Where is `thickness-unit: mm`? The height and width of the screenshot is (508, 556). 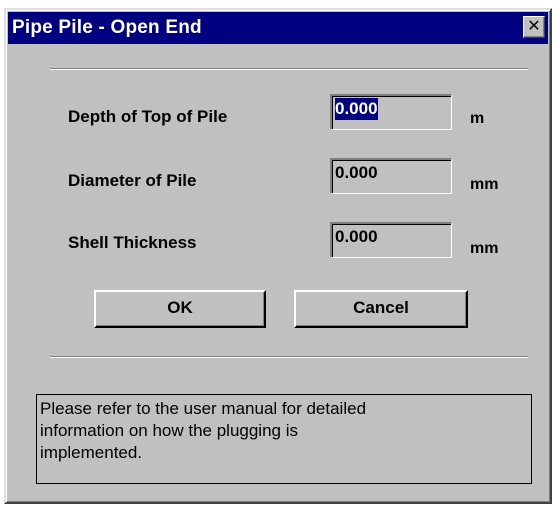
thickness-unit: mm is located at coordinates (484, 248).